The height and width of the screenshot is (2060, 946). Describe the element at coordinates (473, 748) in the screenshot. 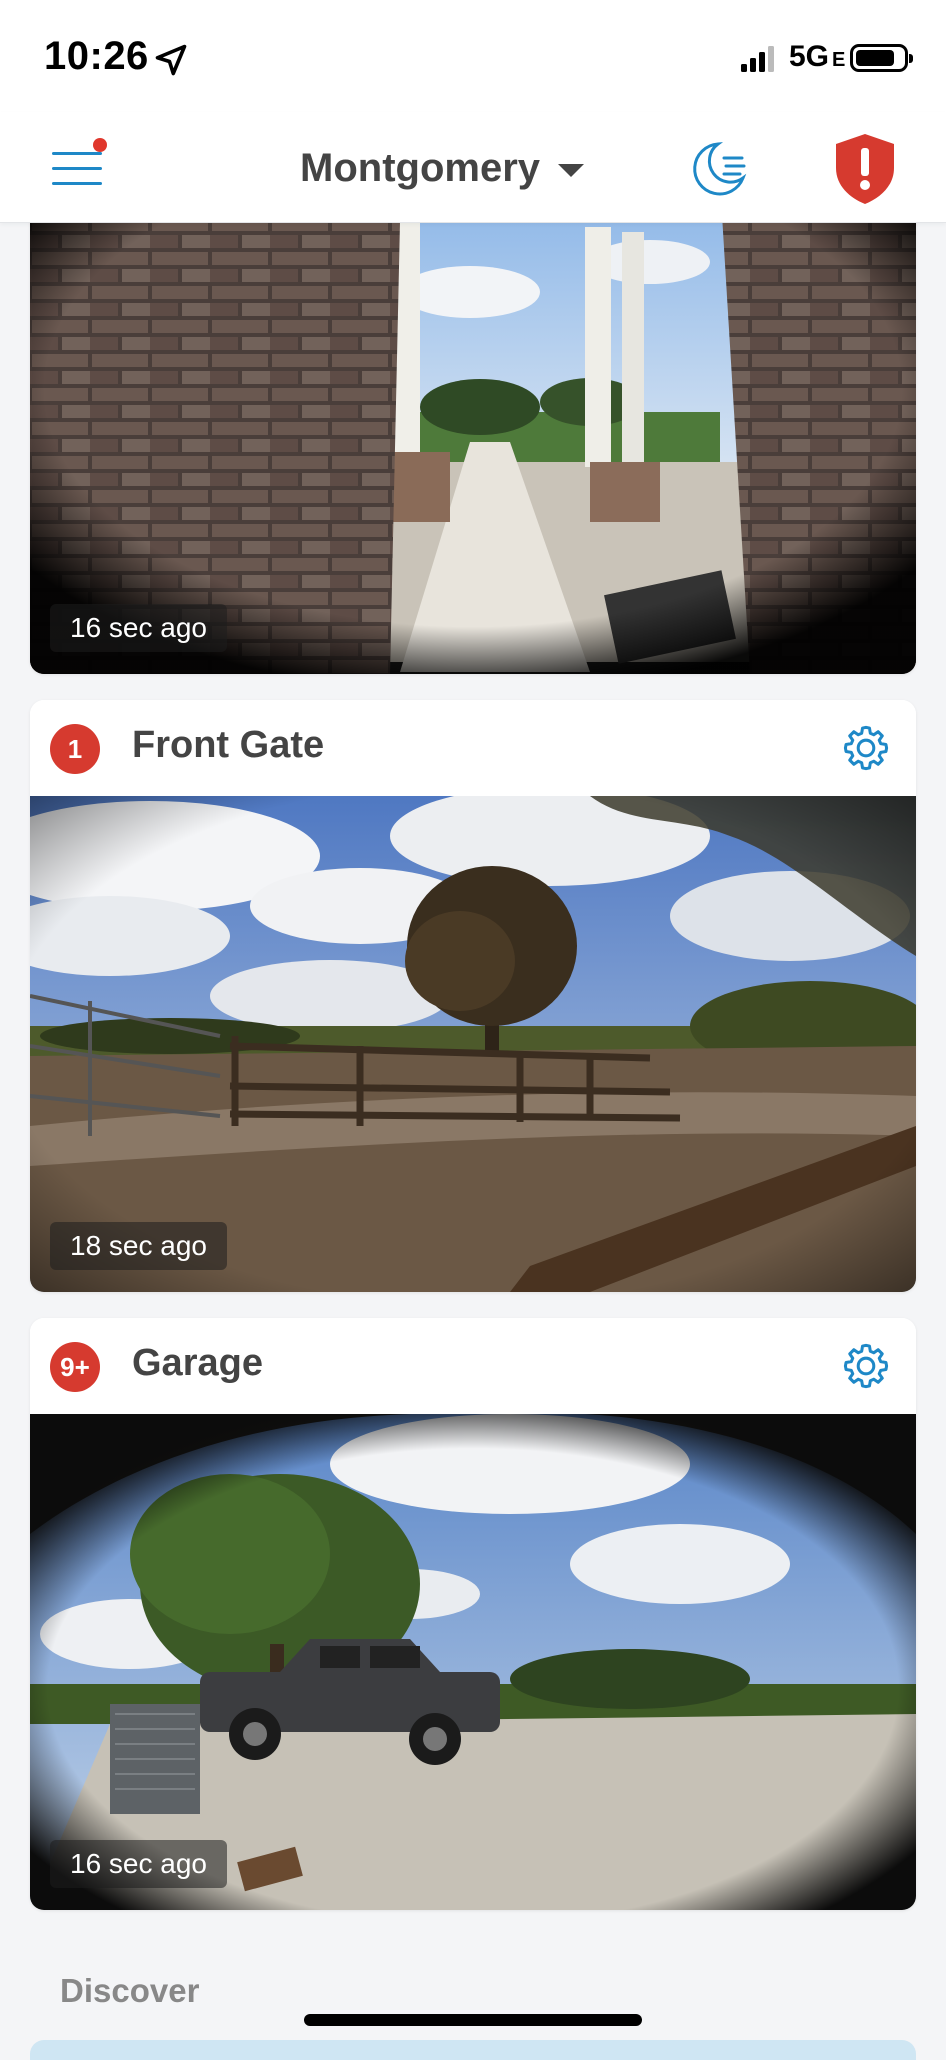

I see `camera-card-header: 1 Front Gate` at that location.